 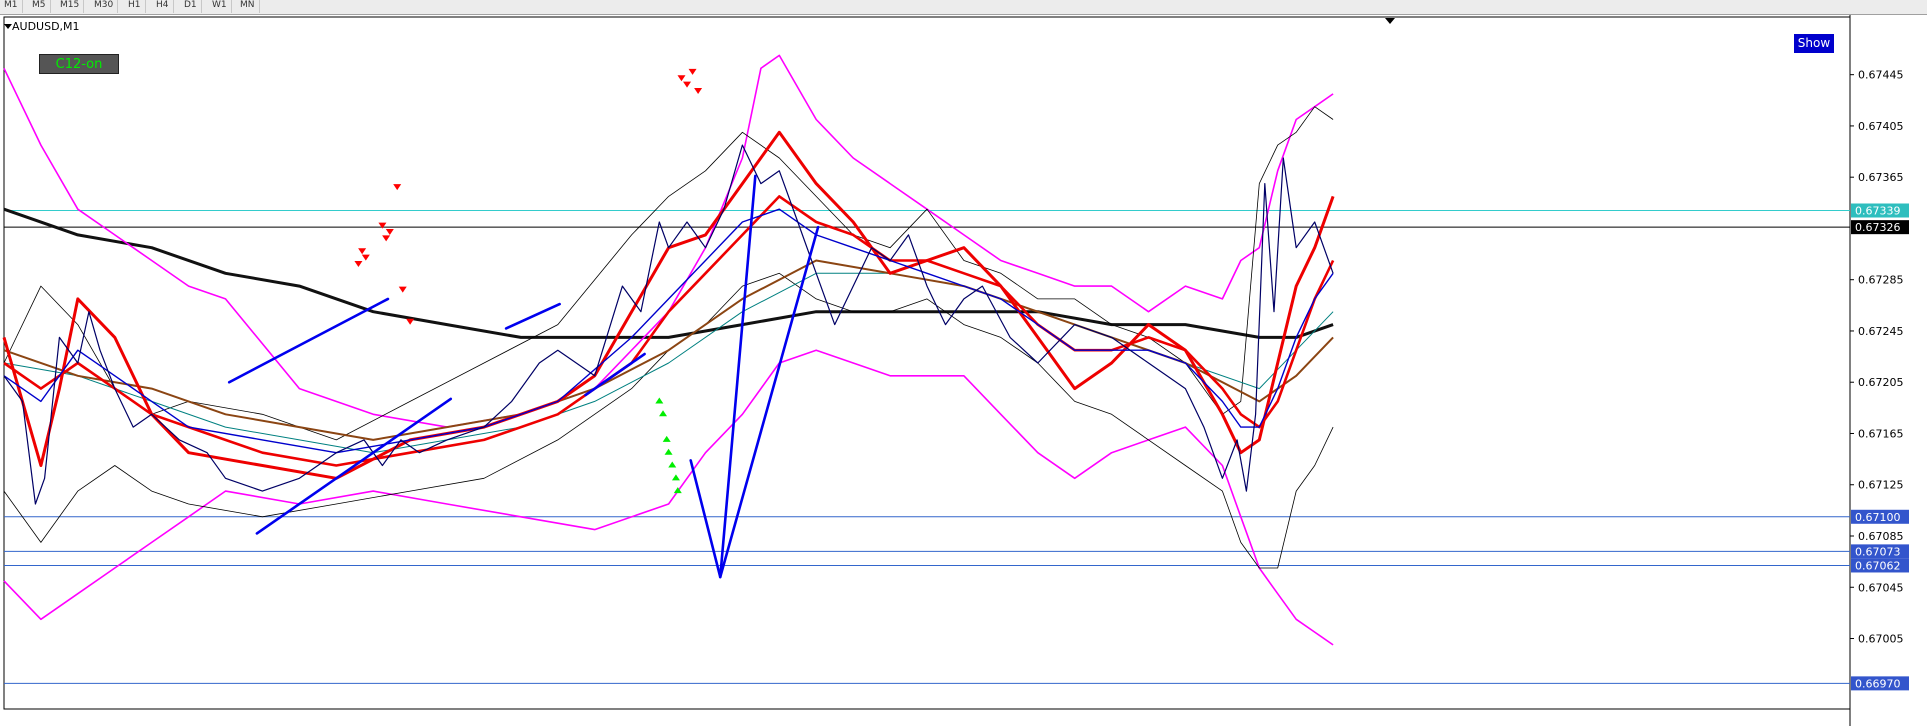 I want to click on y-tick-label: 0.67005, so click(x=1881, y=639).